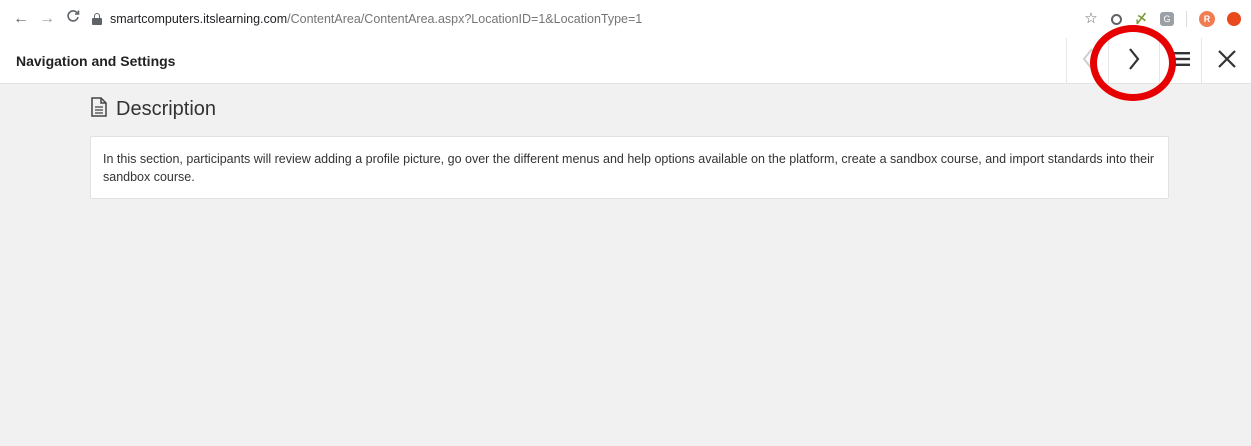 The width and height of the screenshot is (1251, 446). Describe the element at coordinates (166, 109) in the screenshot. I see `section-title: Description` at that location.